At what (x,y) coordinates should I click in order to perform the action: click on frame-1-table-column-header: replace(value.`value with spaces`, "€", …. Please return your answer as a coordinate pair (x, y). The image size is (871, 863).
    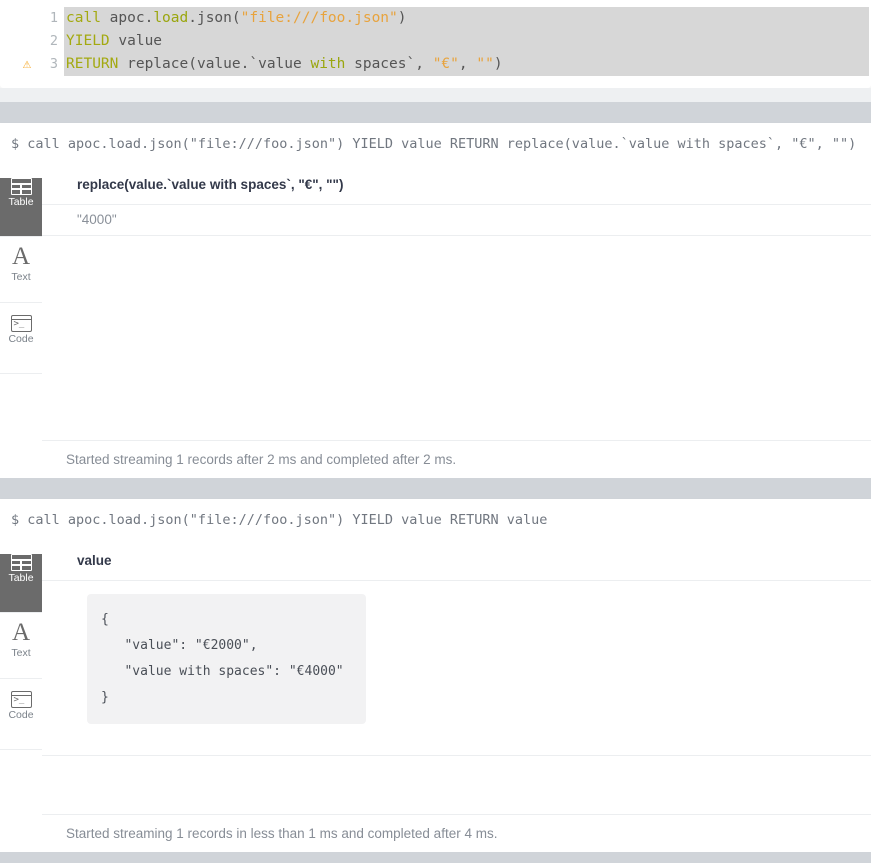
    Looking at the image, I should click on (456, 185).